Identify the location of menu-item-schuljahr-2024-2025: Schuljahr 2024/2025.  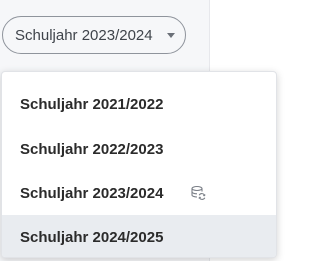
(139, 236).